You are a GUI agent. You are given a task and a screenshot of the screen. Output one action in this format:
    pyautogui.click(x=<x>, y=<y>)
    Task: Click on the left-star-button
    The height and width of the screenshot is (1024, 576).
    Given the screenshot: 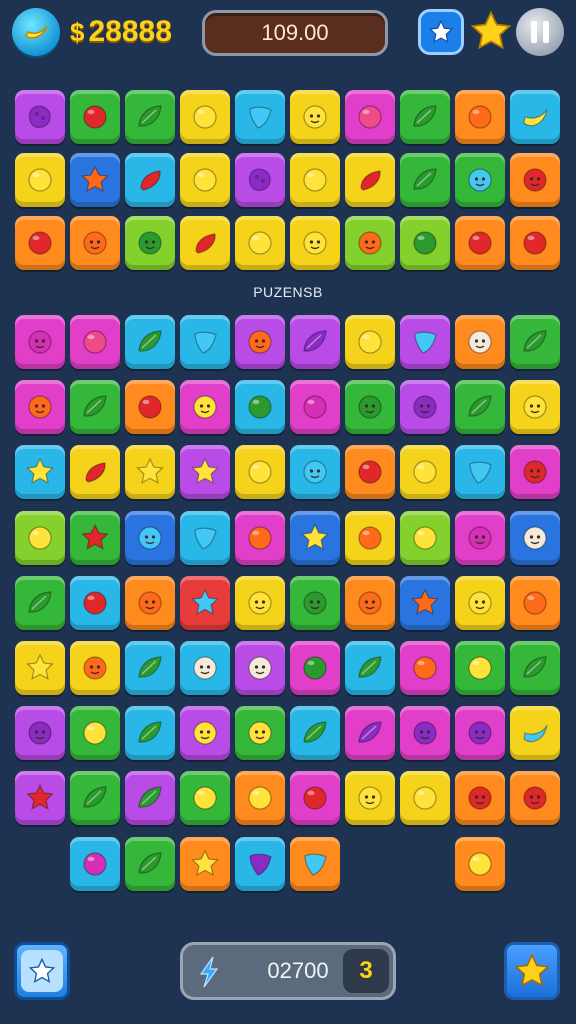 What is the action you would take?
    pyautogui.click(x=42, y=971)
    